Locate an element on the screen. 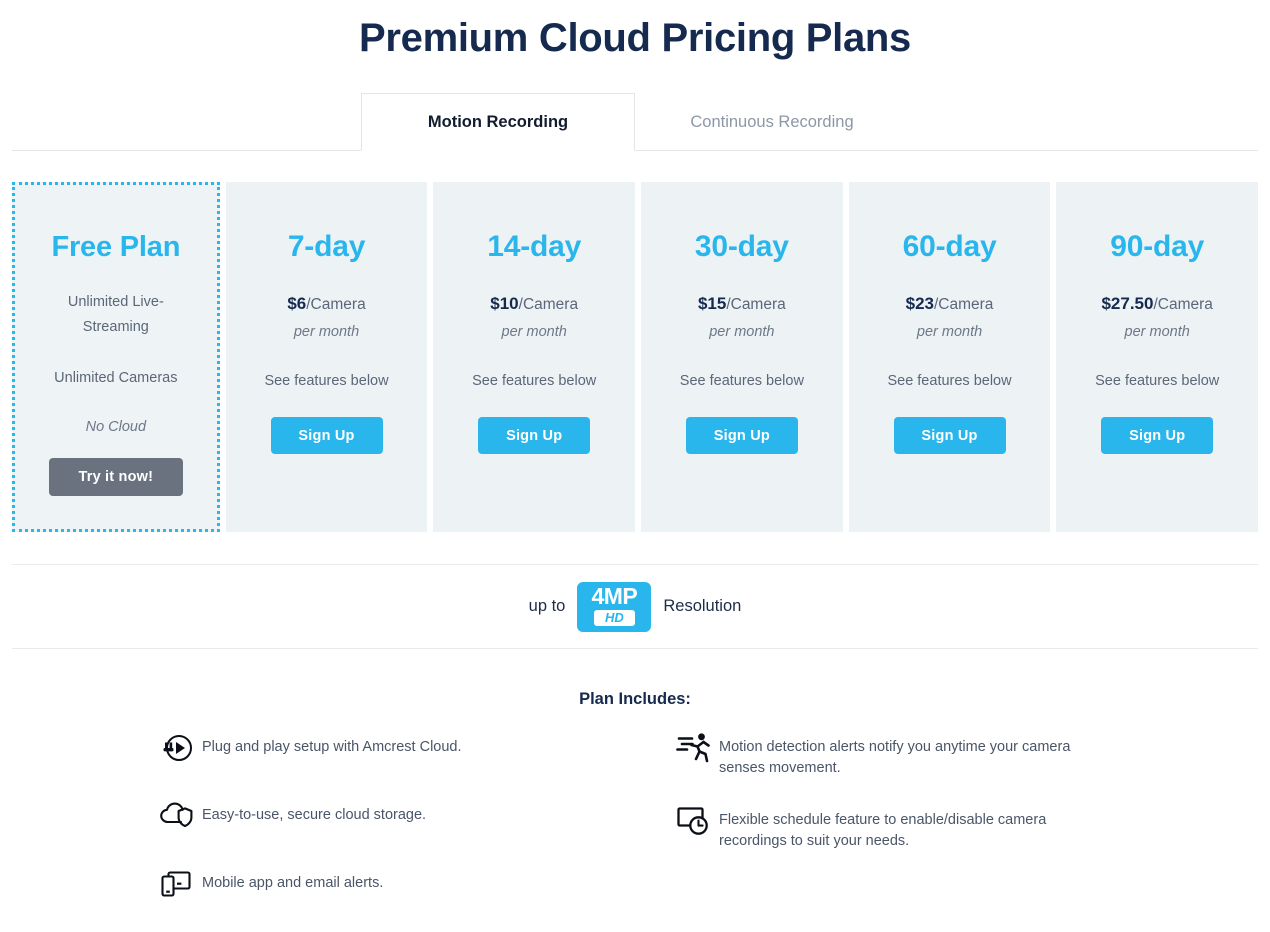  plan-name: 90-day is located at coordinates (1157, 246).